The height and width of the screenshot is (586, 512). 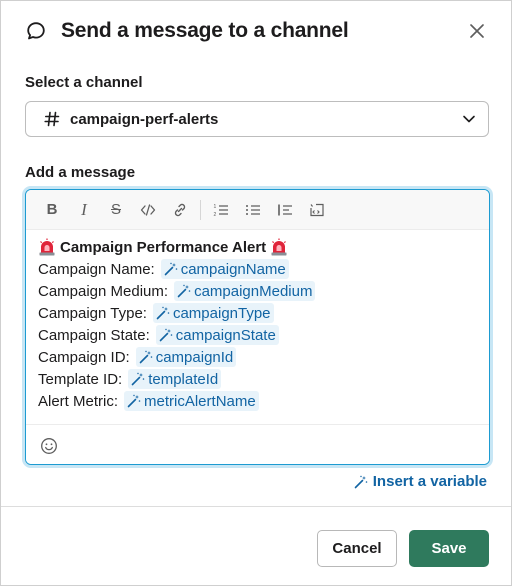 I want to click on add-message-label: Add a message, so click(x=80, y=172).